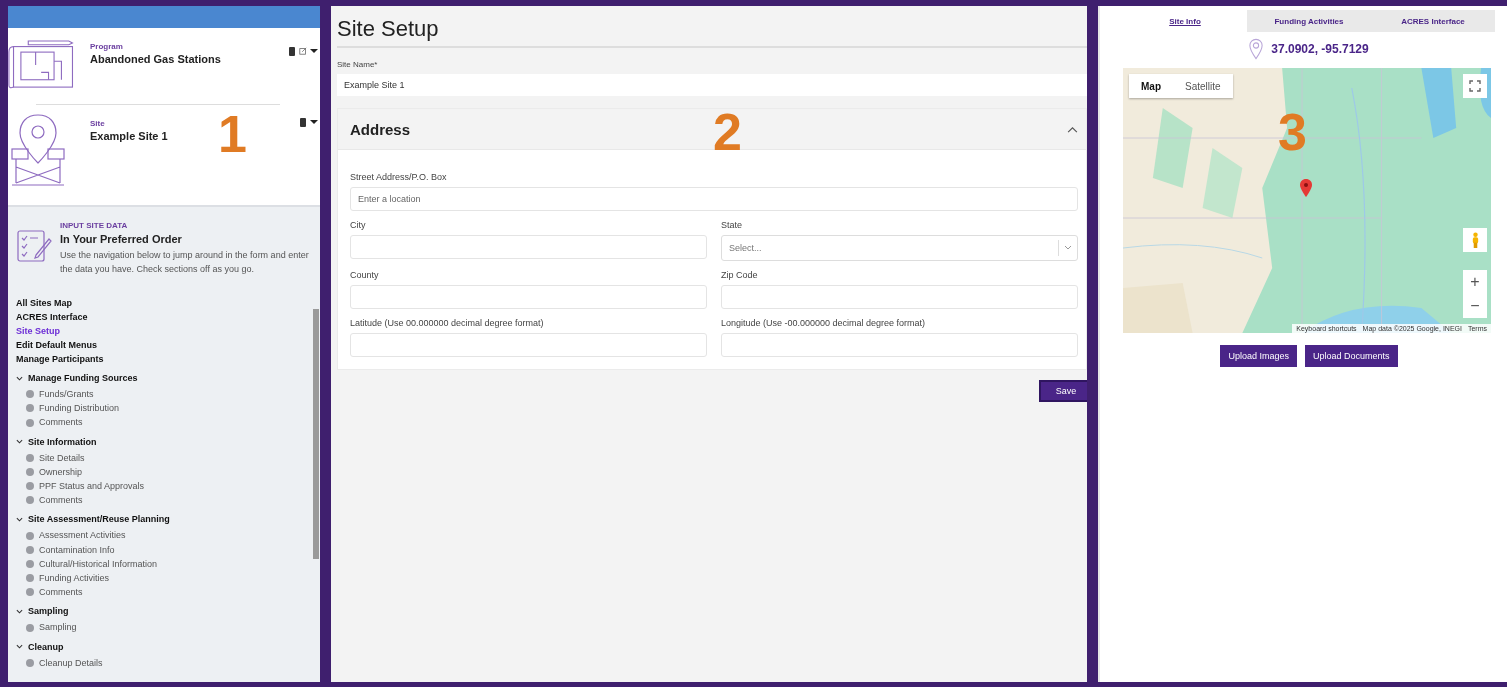 The image size is (1507, 687). Describe the element at coordinates (365, 275) in the screenshot. I see `field-label: County` at that location.